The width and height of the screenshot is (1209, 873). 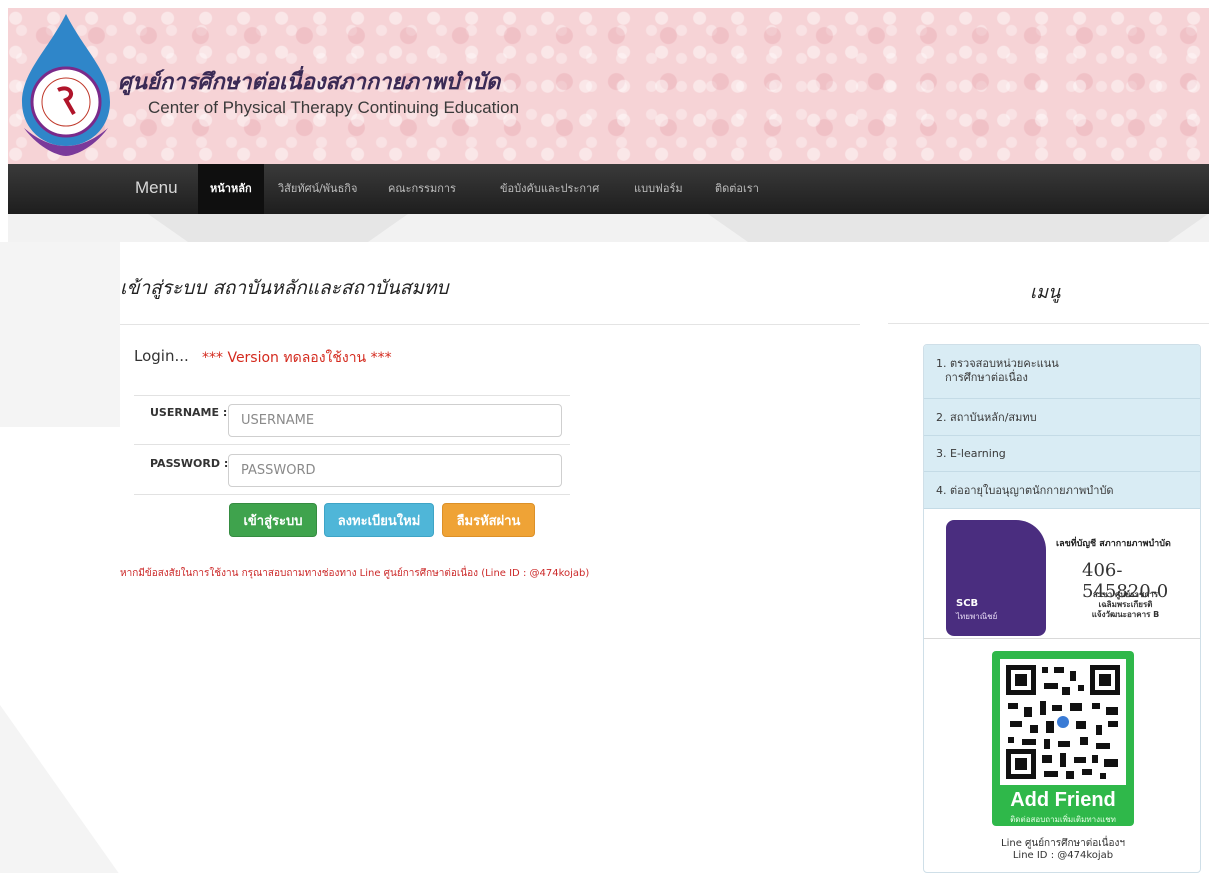 What do you see at coordinates (967, 603) in the screenshot?
I see `scb-logo: SCB` at bounding box center [967, 603].